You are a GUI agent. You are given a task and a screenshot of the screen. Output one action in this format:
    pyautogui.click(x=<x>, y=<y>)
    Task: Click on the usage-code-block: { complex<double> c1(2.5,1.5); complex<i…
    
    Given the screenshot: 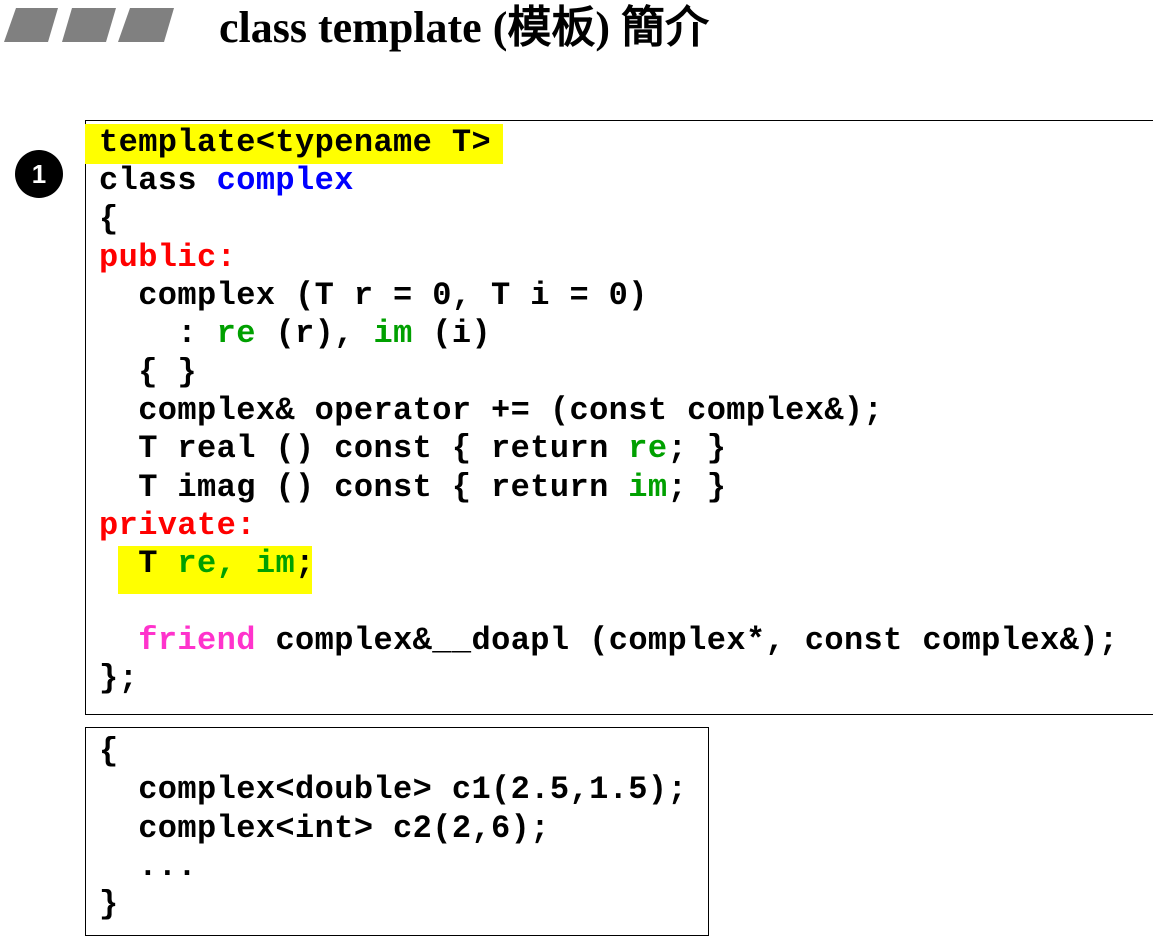 What is the action you would take?
    pyautogui.click(x=393, y=828)
    